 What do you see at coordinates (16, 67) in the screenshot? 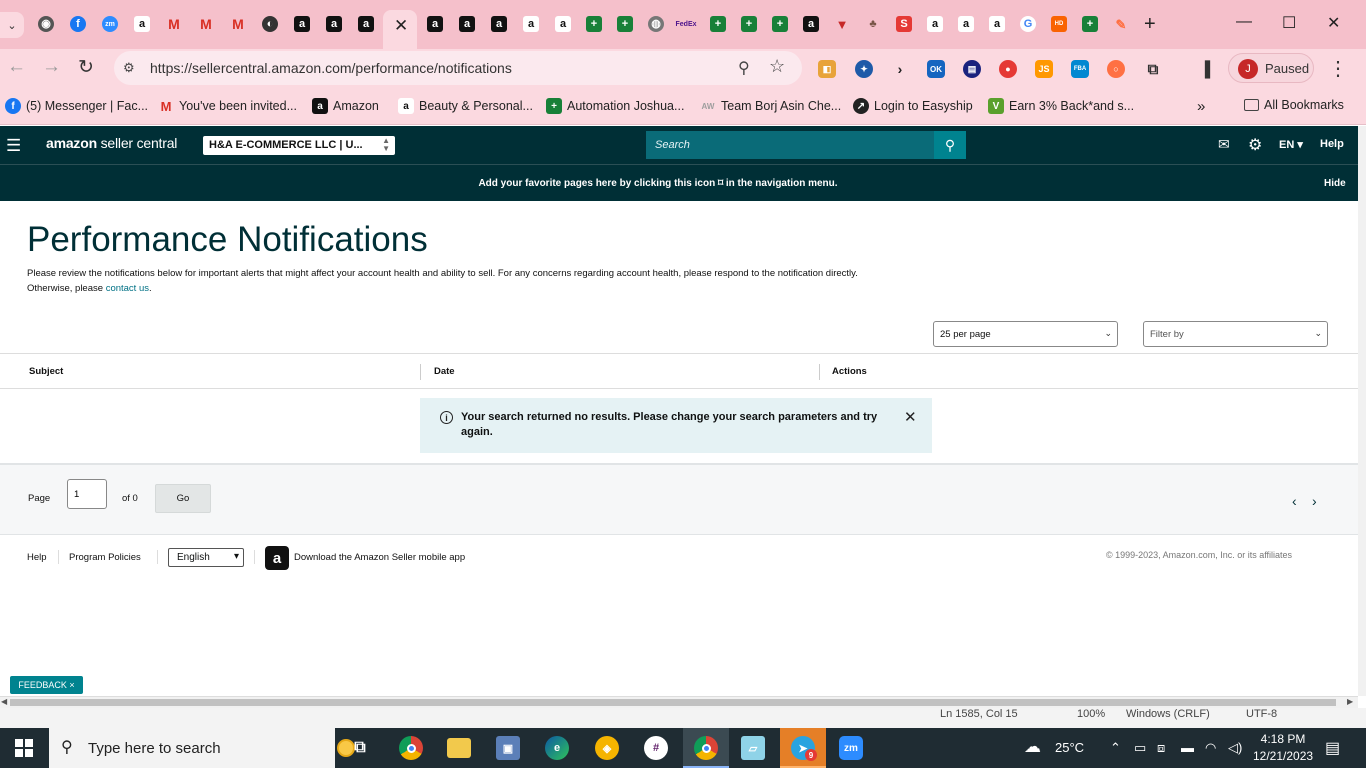
I see `back-icon: ←` at bounding box center [16, 67].